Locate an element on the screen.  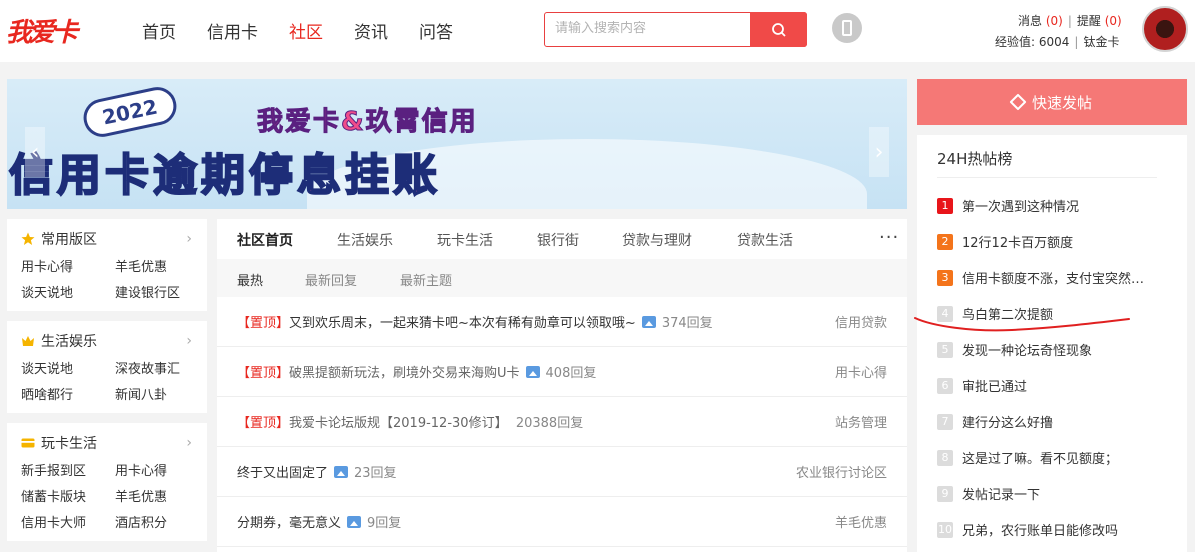
sidebar-section-life: 生活娱乐 › 谈天说地 深夜故事汇 晒啥都行 新闻八卦 is located at coordinates (107, 367).